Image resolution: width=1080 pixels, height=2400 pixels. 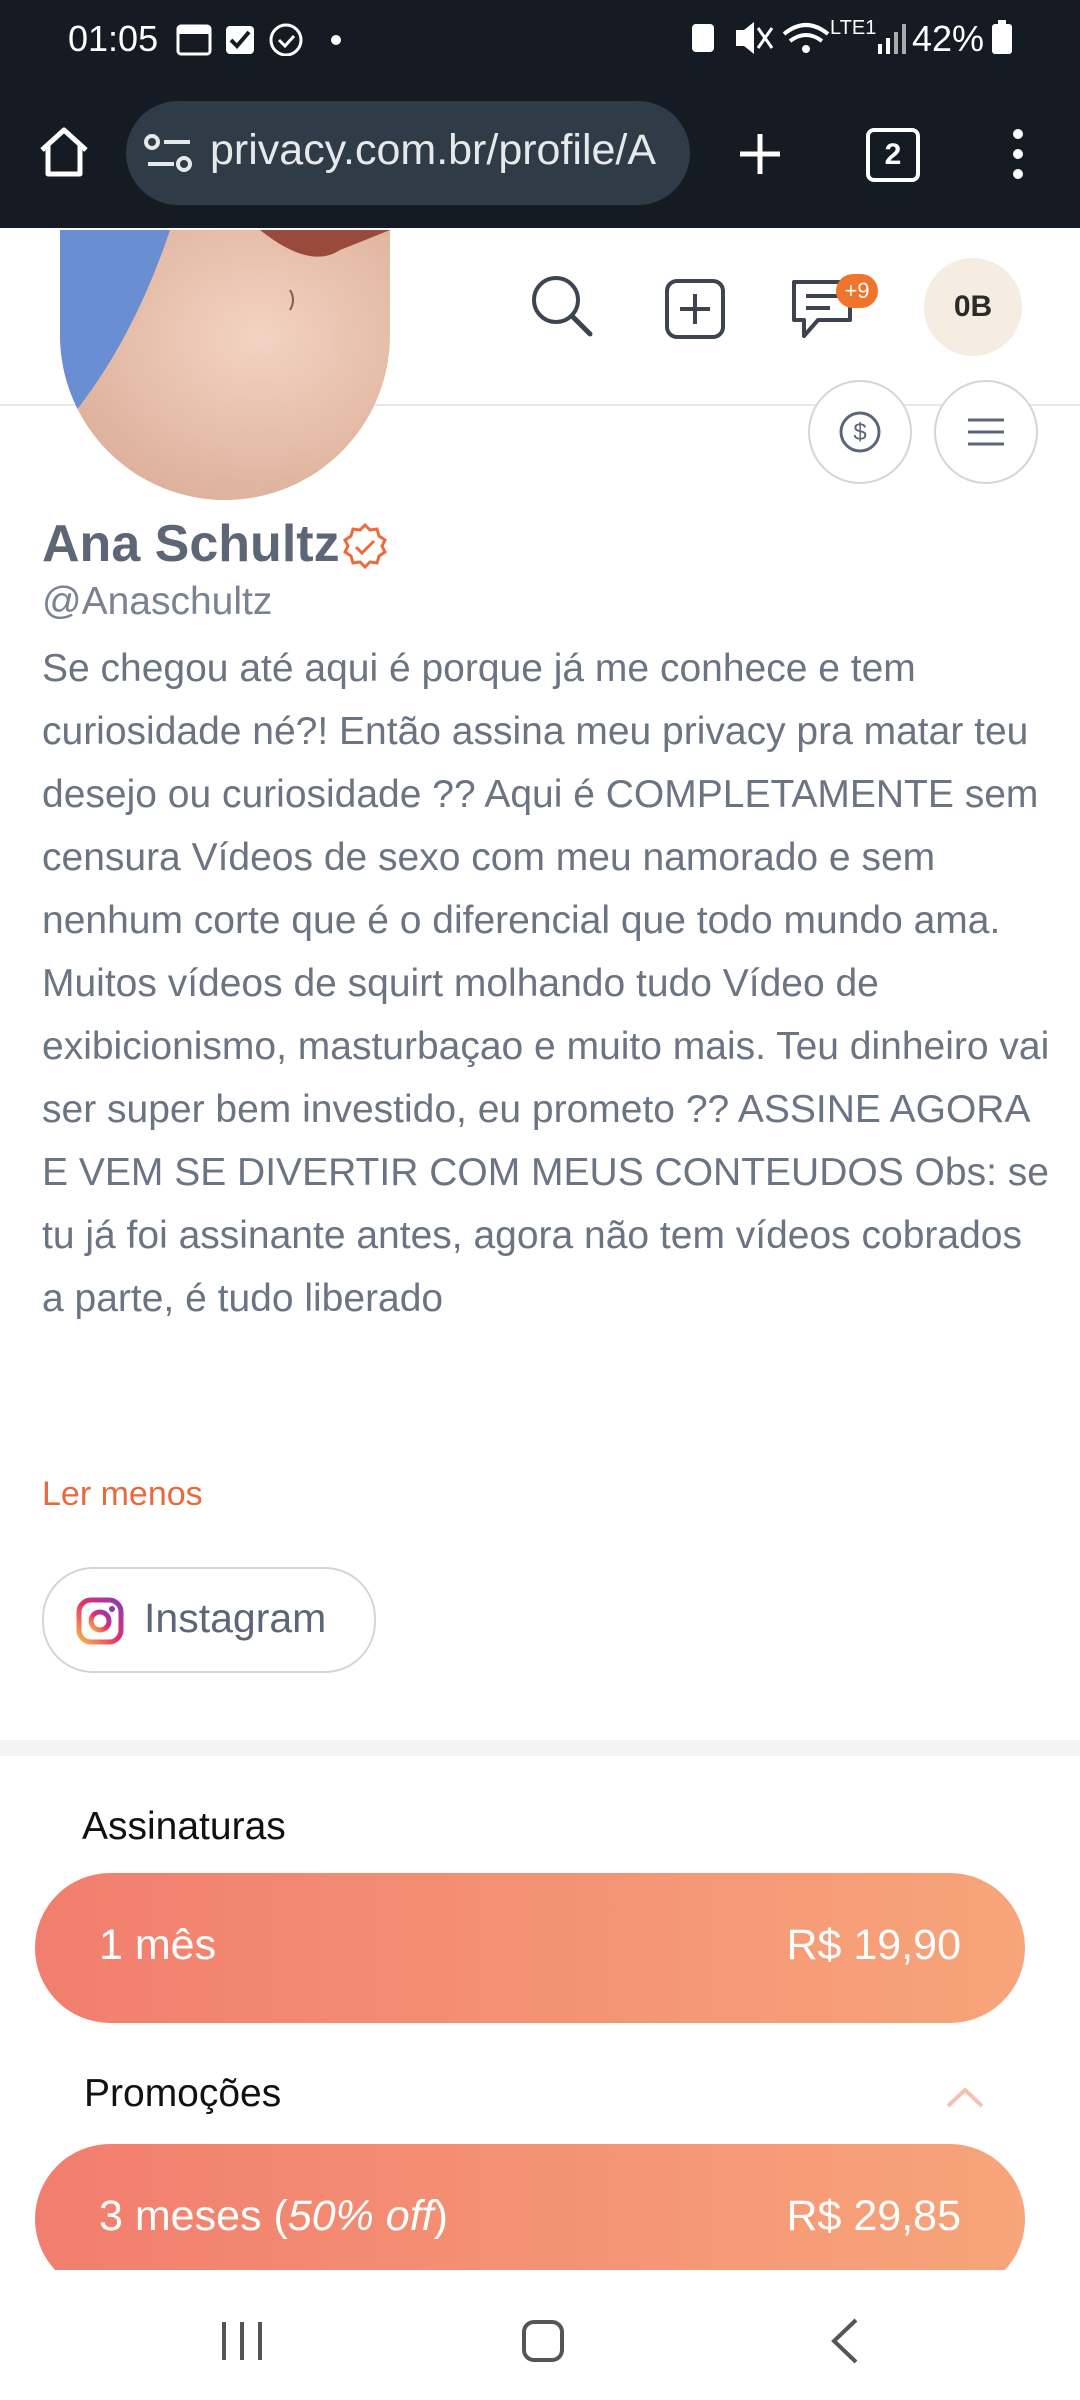 What do you see at coordinates (965, 2097) in the screenshot?
I see `chevron-up-icon` at bounding box center [965, 2097].